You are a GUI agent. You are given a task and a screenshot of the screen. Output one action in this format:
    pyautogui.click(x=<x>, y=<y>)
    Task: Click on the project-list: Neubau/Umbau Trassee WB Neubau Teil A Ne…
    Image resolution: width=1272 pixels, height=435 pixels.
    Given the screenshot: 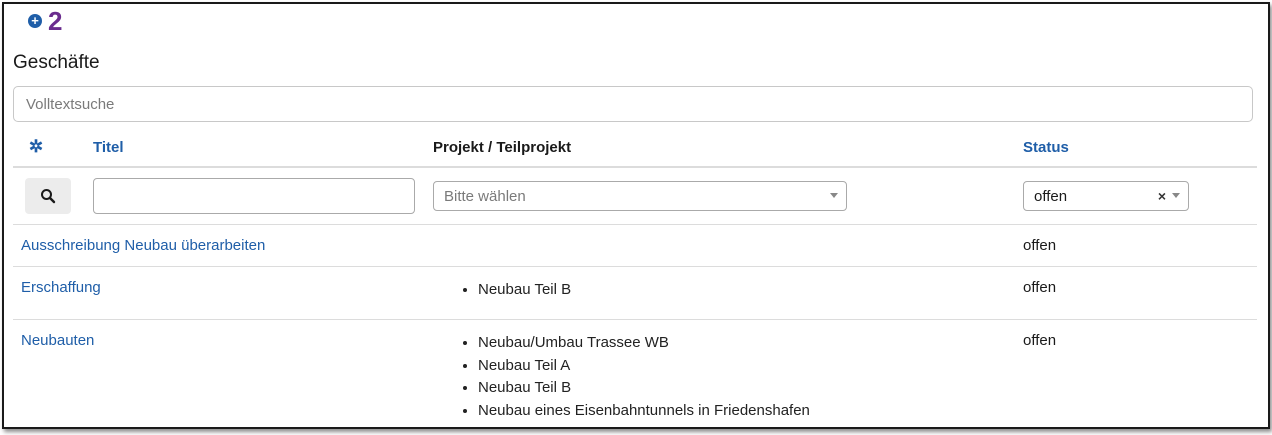 What is the action you would take?
    pyautogui.click(x=720, y=377)
    